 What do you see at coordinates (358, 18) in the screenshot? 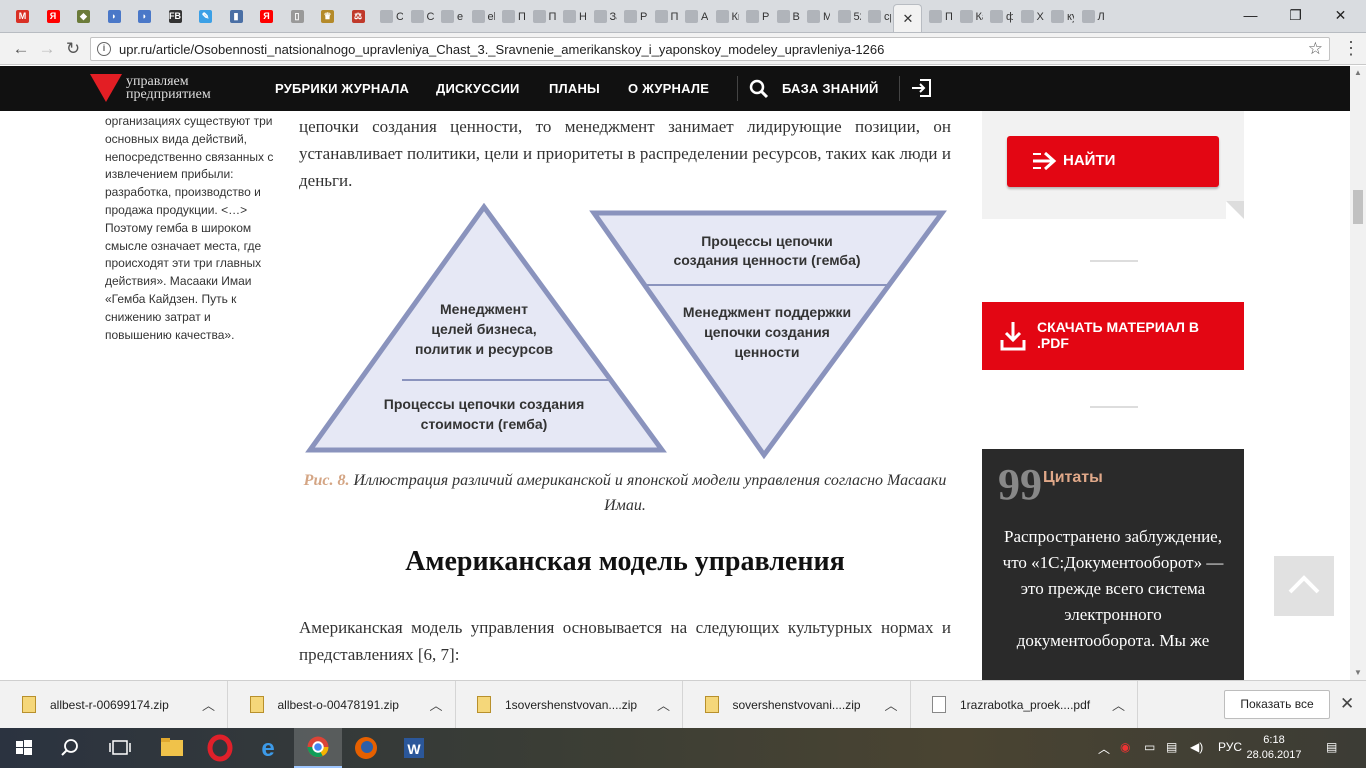
I see `browser-tab: ⚖` at bounding box center [358, 18].